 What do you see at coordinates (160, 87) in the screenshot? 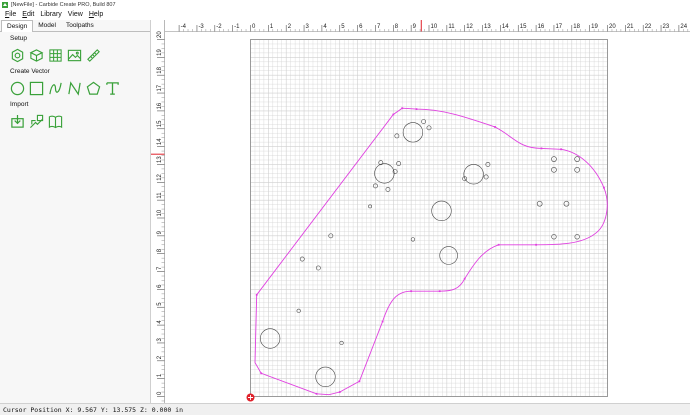
I see `ruler-y-label: 17` at bounding box center [160, 87].